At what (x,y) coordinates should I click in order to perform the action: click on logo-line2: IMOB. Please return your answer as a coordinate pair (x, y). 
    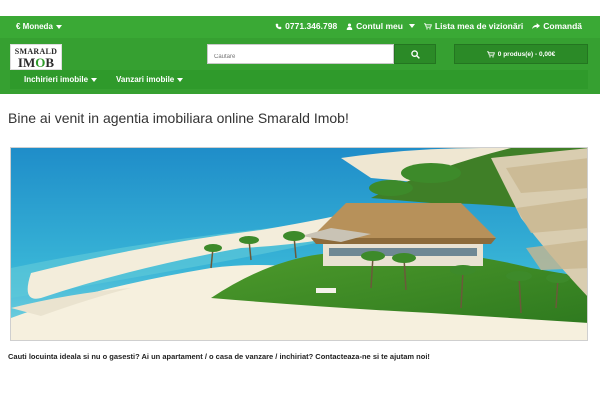
    Looking at the image, I should click on (36, 62).